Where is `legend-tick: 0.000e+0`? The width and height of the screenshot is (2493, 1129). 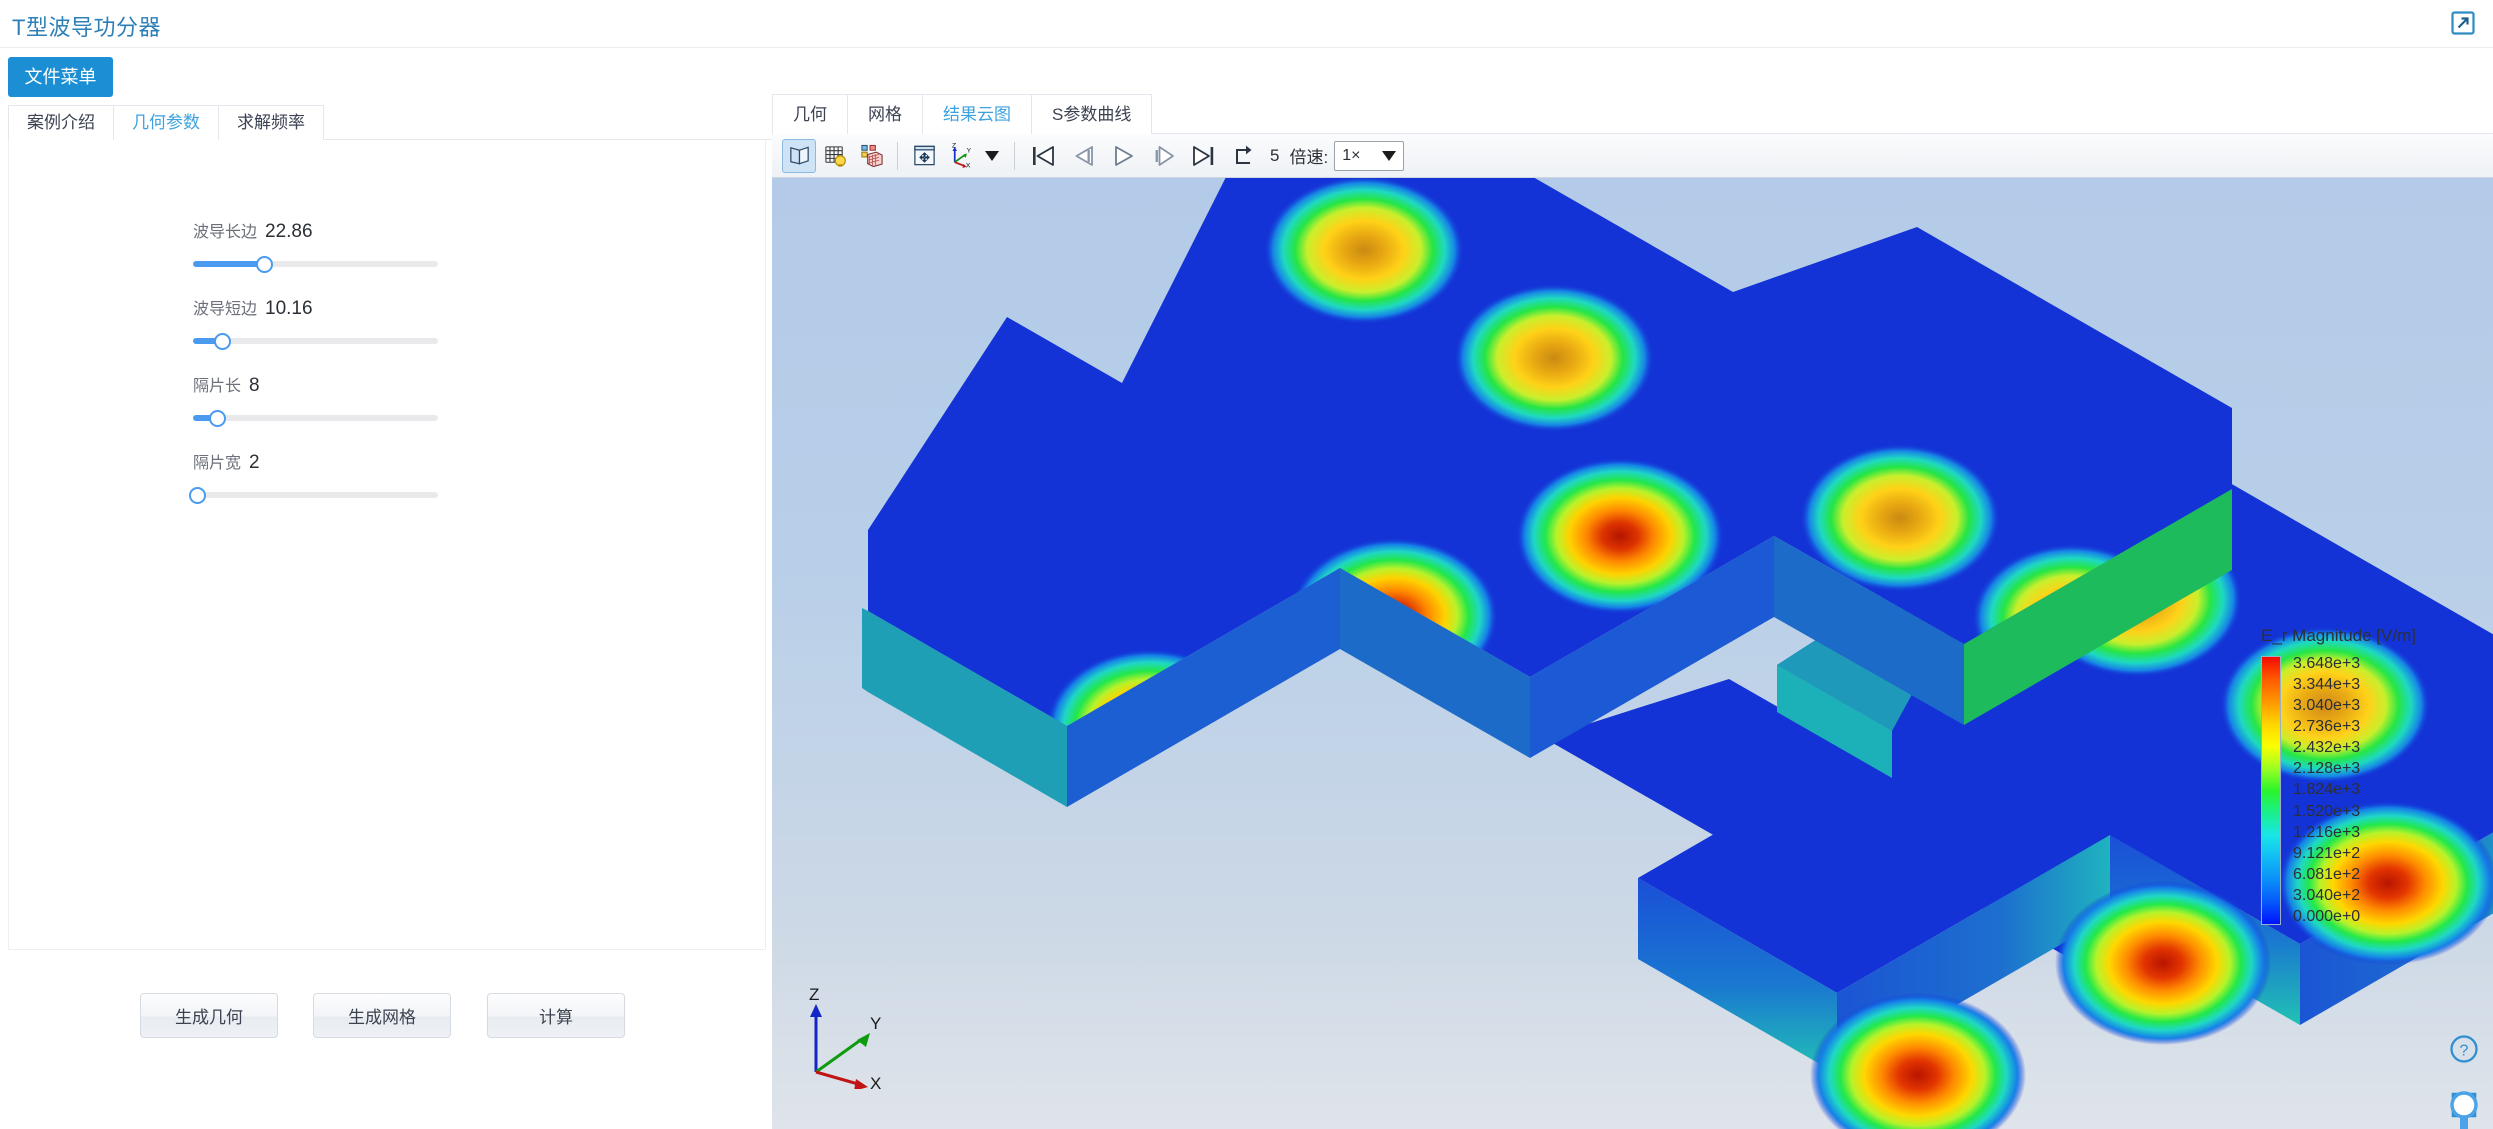 legend-tick: 0.000e+0 is located at coordinates (2327, 916).